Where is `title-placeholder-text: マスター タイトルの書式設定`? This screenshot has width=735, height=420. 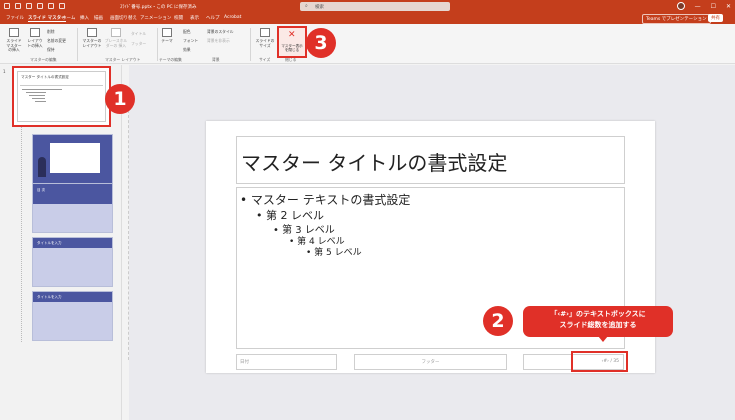
title-placeholder-text: マスター タイトルの書式設定 is located at coordinates (374, 163).